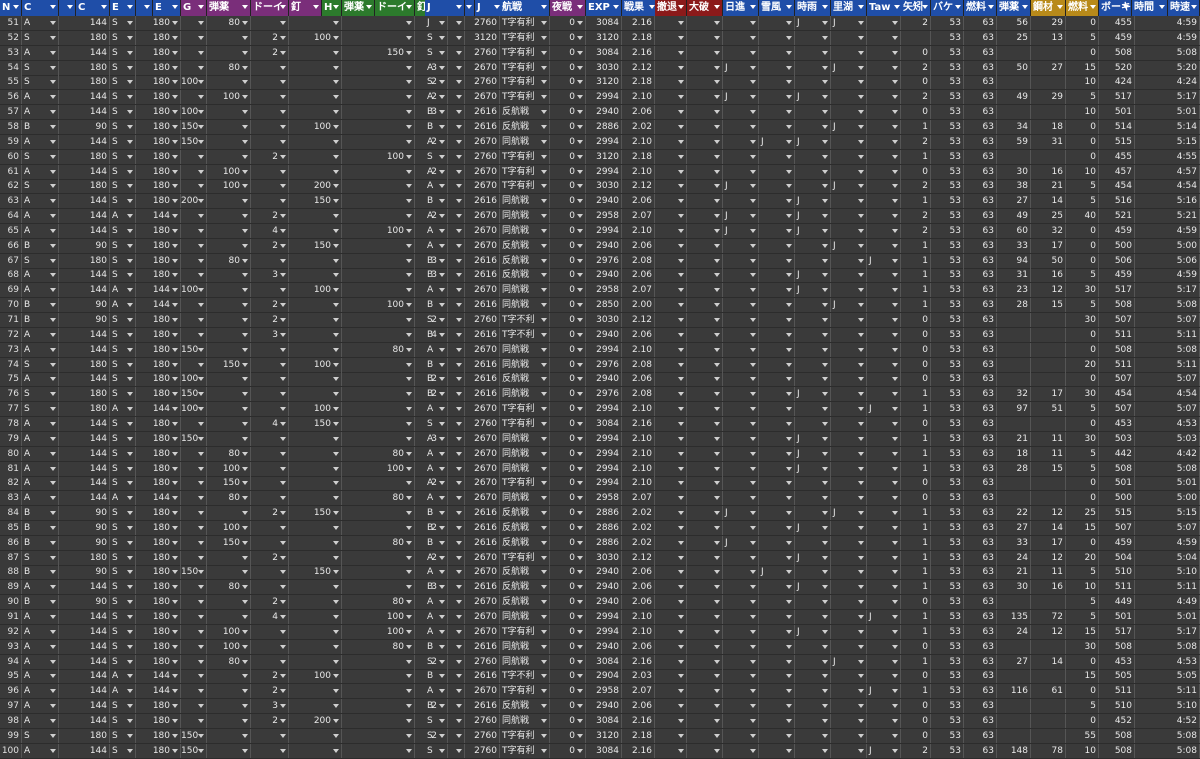 Image resolution: width=1200 pixels, height=759 pixels. Describe the element at coordinates (947, 53) in the screenshot. I see `table-cell: 53` at that location.